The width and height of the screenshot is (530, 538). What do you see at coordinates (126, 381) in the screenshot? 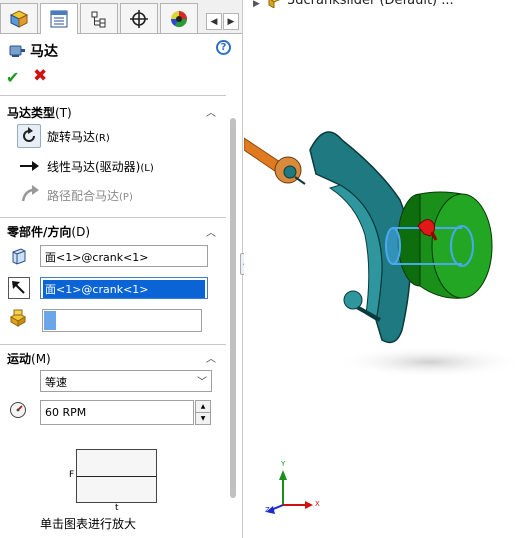
I see `motion-type-select: 等速 ﹀` at bounding box center [126, 381].